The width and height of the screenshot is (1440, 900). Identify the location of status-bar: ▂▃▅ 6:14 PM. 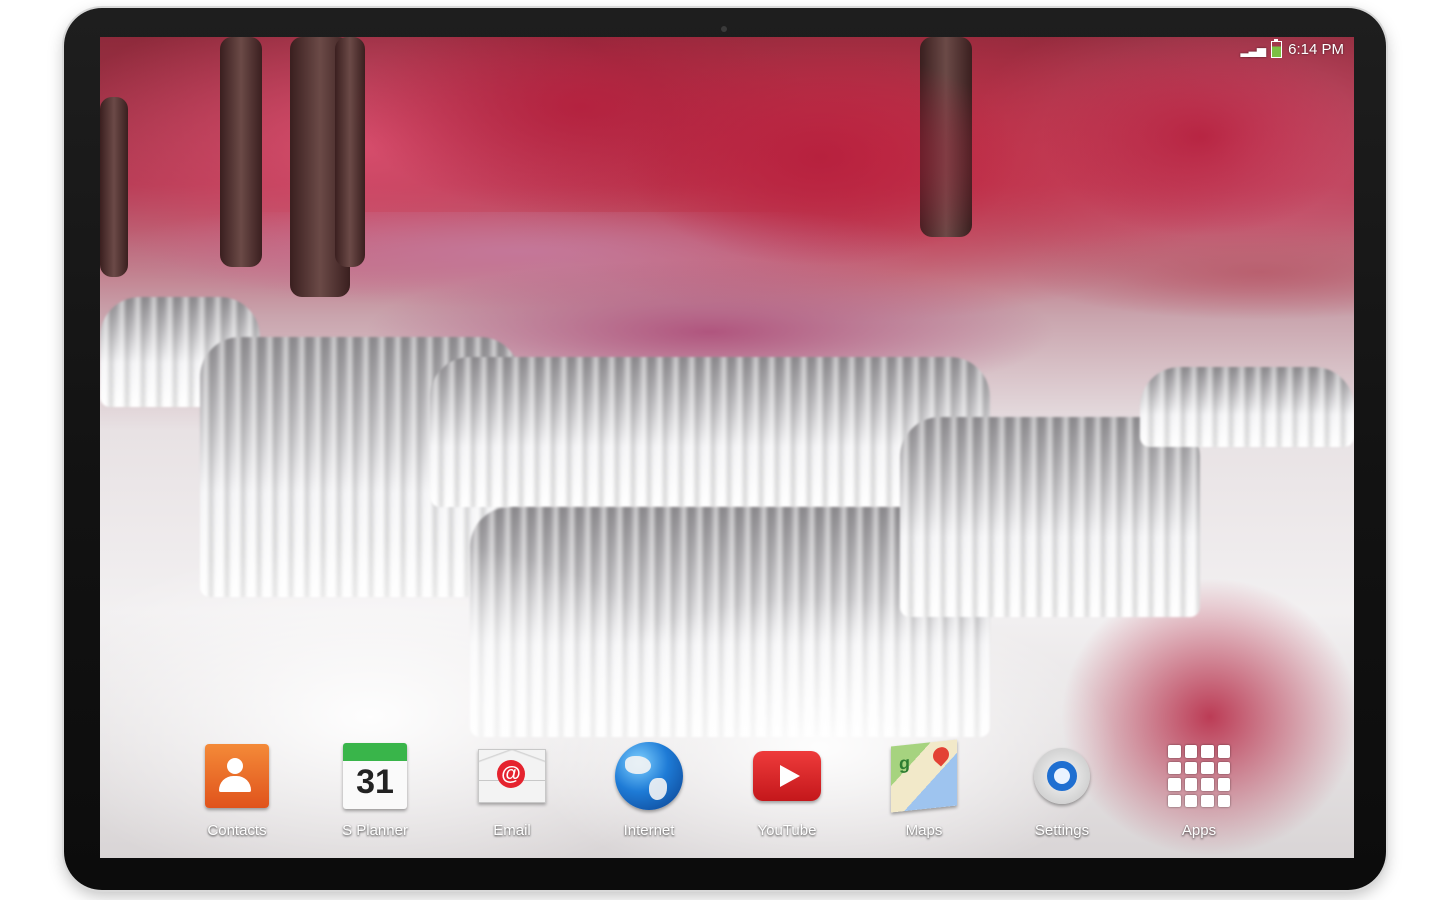
(1292, 48).